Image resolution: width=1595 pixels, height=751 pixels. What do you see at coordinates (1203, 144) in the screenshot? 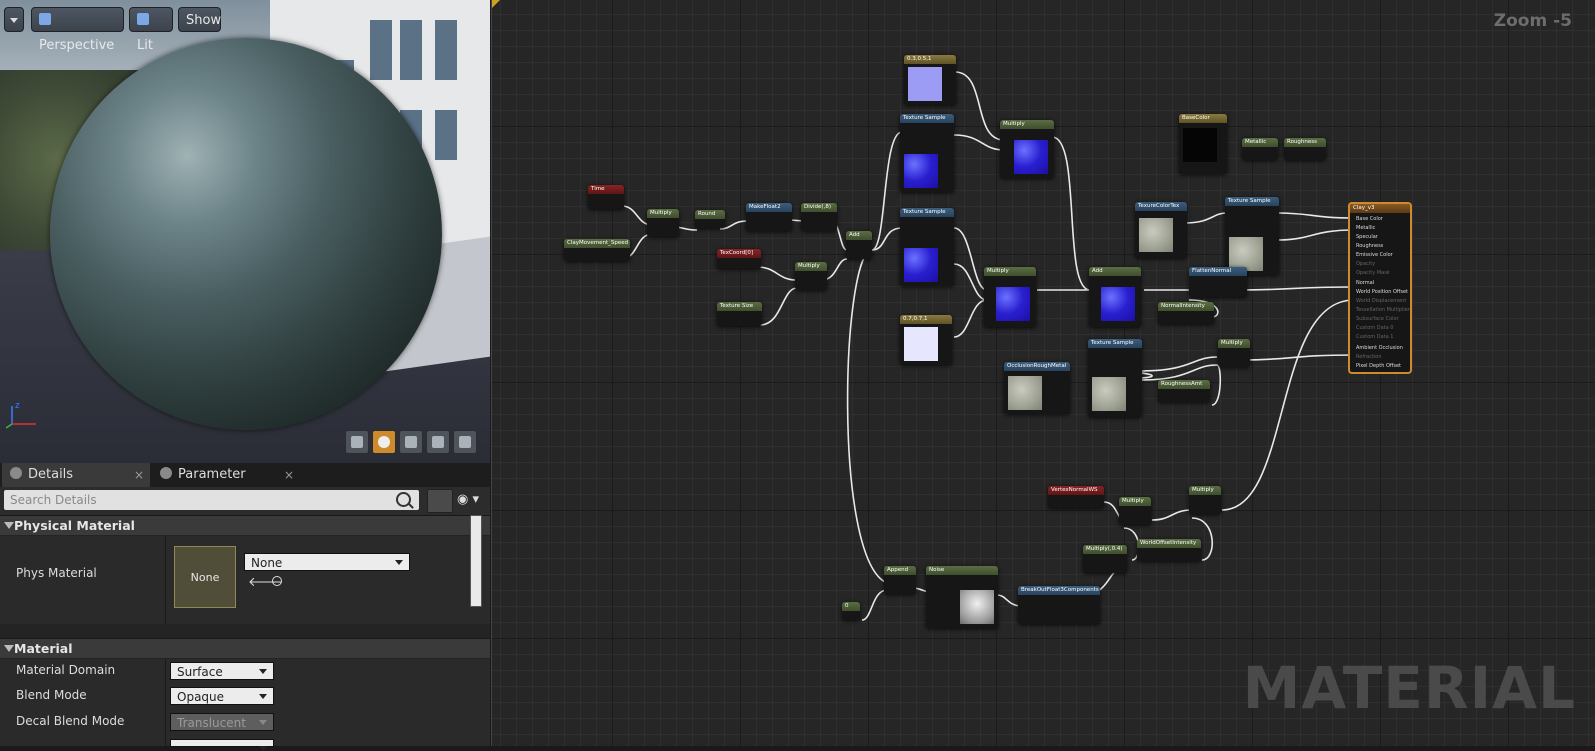
I see `base-color-node: BaseColor` at bounding box center [1203, 144].